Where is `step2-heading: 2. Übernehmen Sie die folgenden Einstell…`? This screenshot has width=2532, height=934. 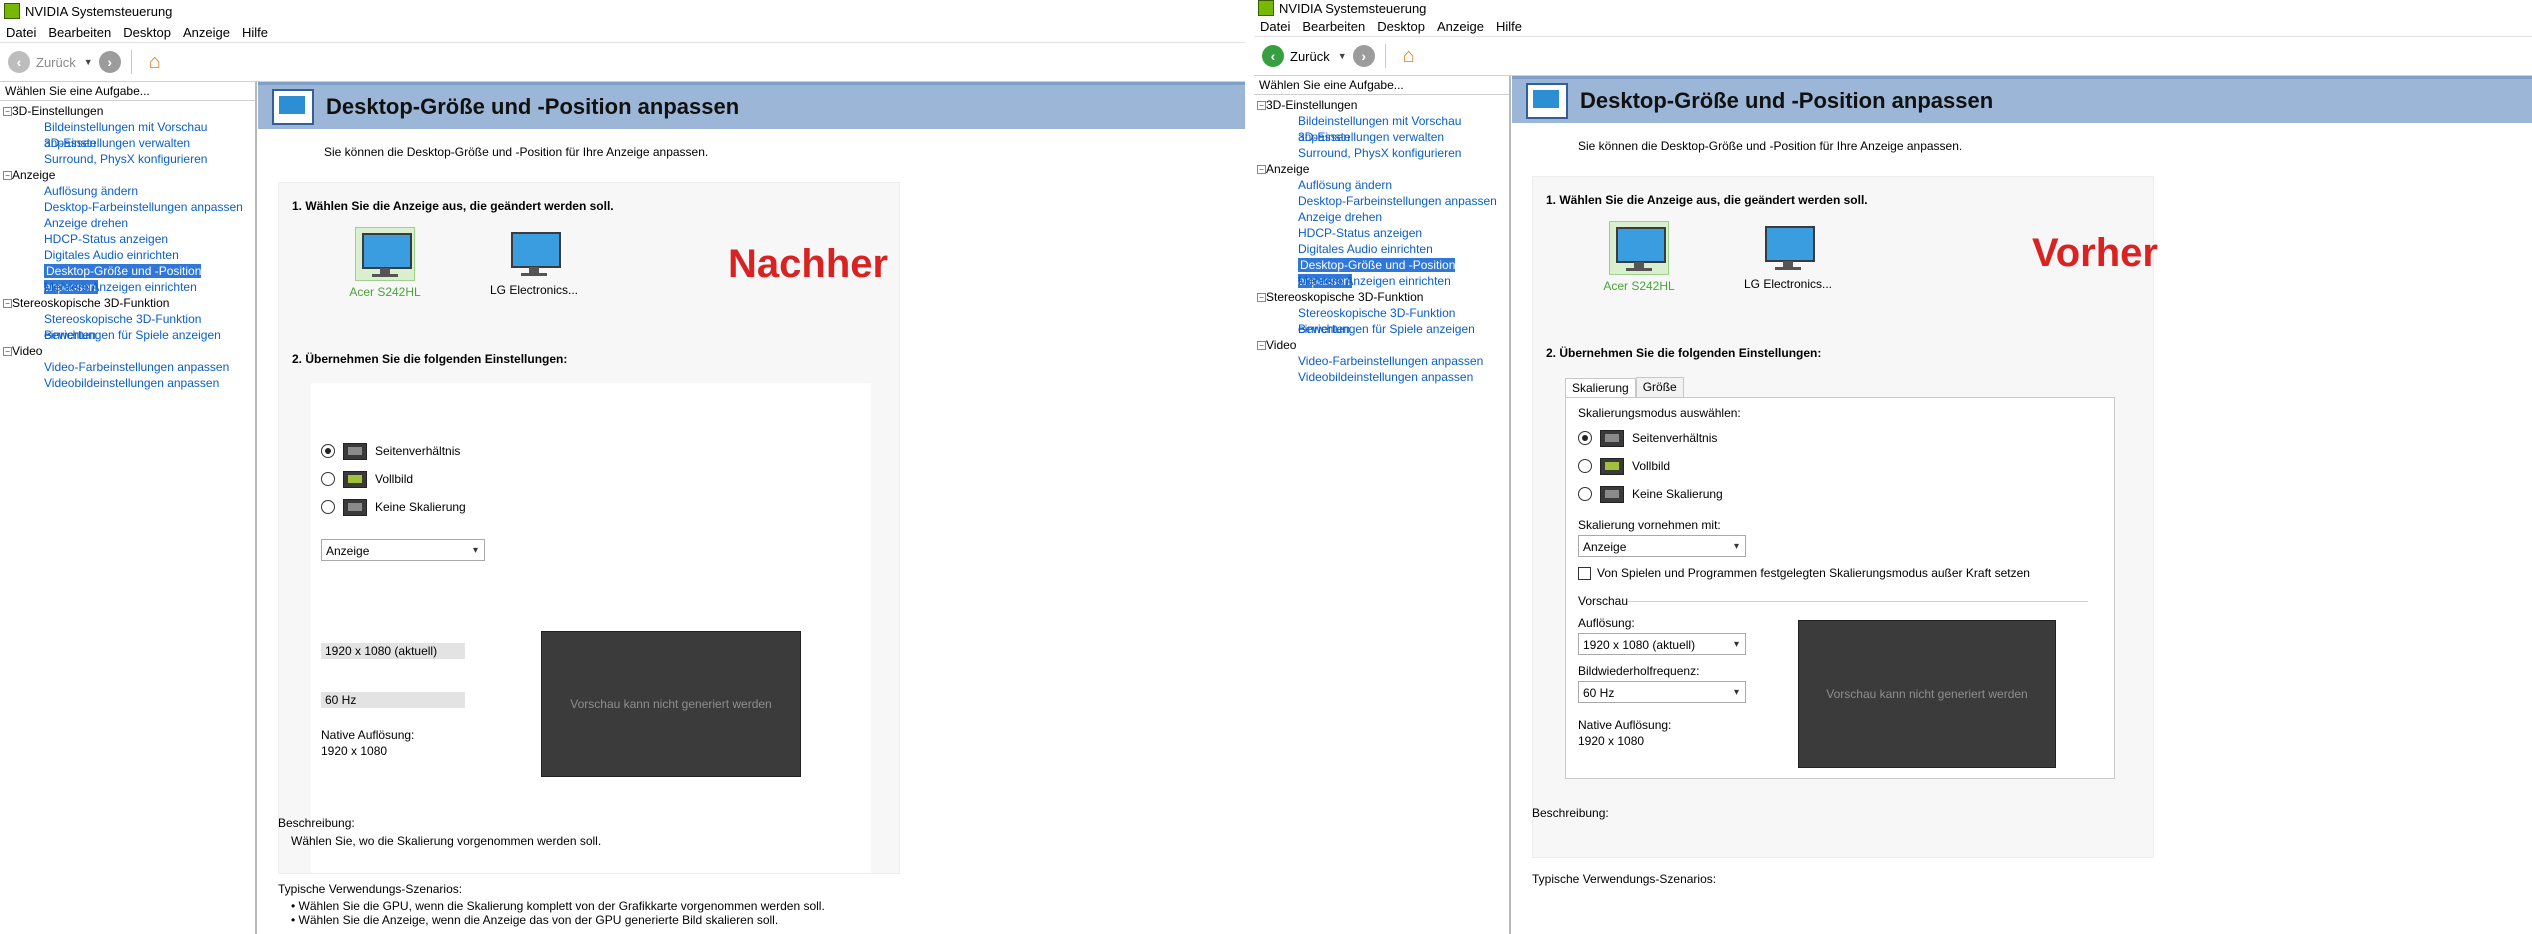
step2-heading: 2. Übernehmen Sie die folgenden Einstell… is located at coordinates (430, 359).